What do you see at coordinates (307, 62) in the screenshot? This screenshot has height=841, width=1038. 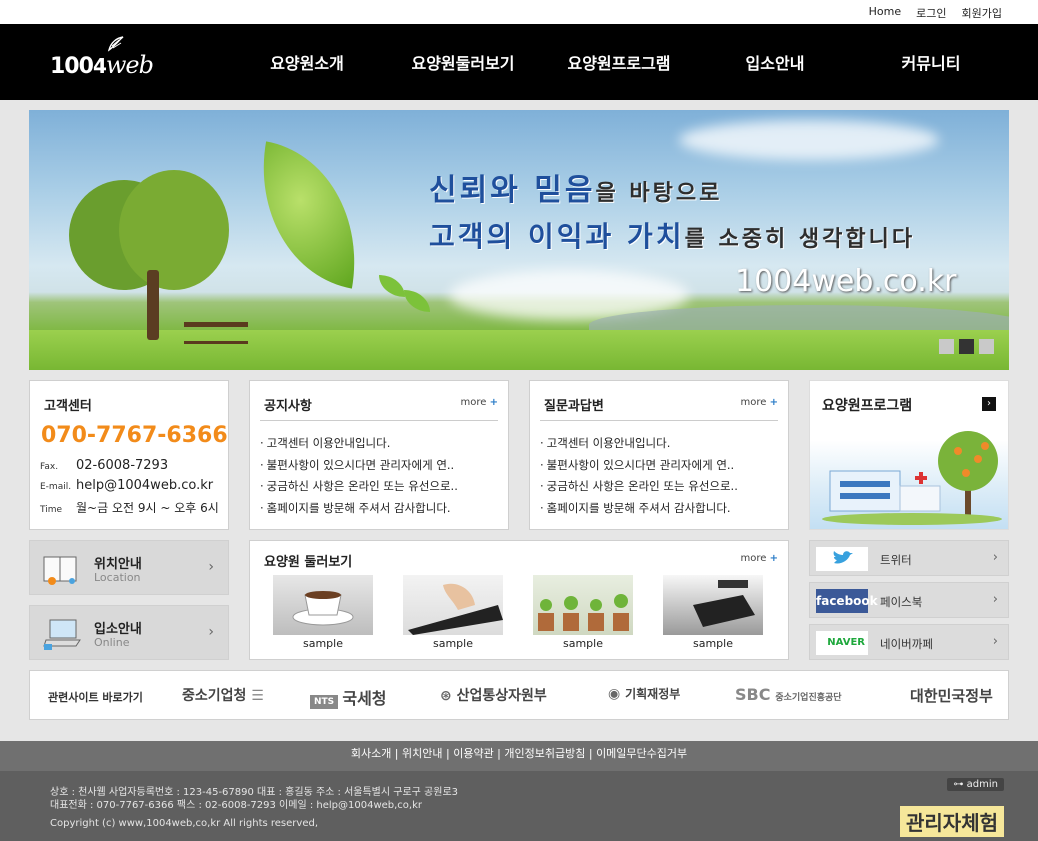 I see `nav-intro: 요양원소개` at bounding box center [307, 62].